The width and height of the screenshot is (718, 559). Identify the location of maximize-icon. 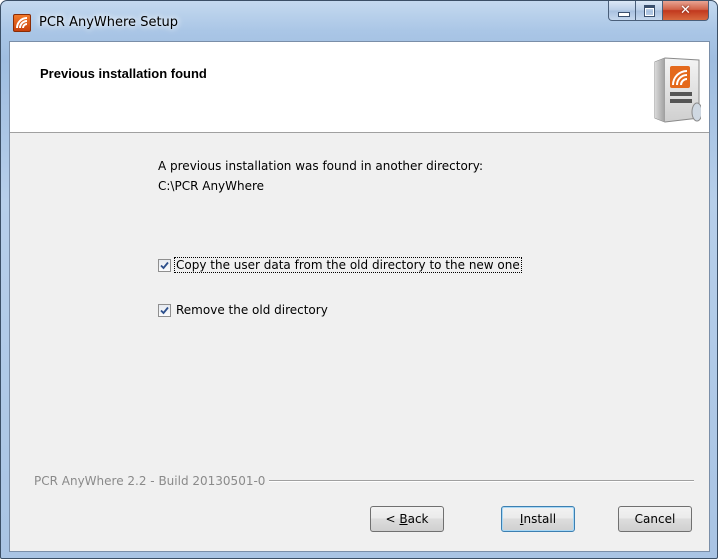
(649, 11).